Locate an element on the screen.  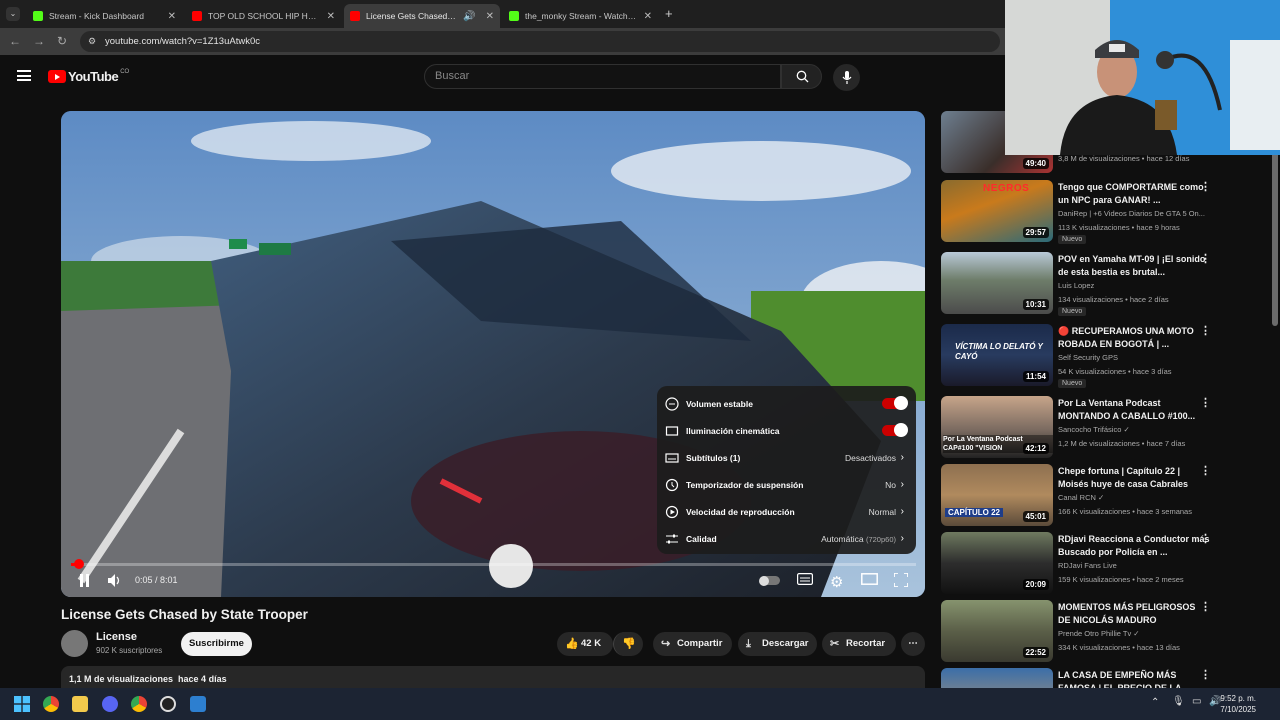
menu-icon is located at coordinates (24, 75).